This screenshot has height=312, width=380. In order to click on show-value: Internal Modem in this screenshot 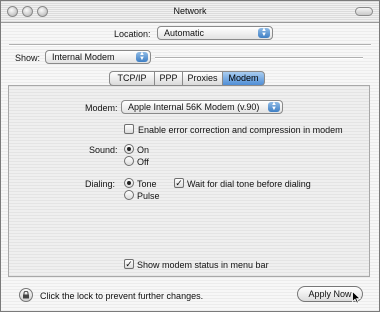, I will do `click(83, 57)`.